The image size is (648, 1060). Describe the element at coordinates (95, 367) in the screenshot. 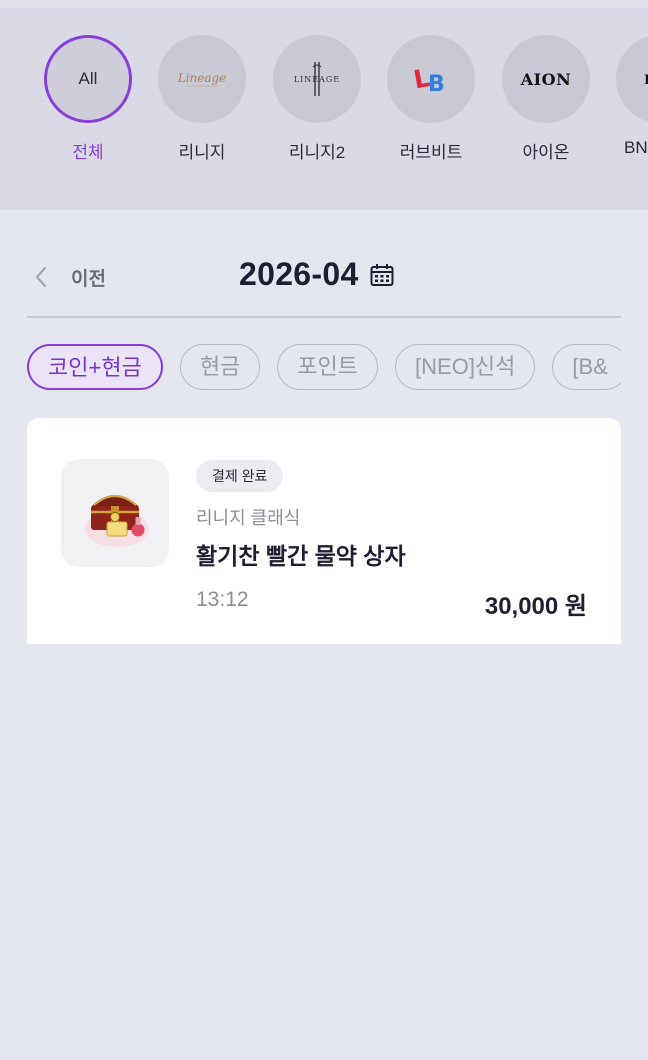

I see `filter-chip-coin-cash: 코인+현금` at that location.